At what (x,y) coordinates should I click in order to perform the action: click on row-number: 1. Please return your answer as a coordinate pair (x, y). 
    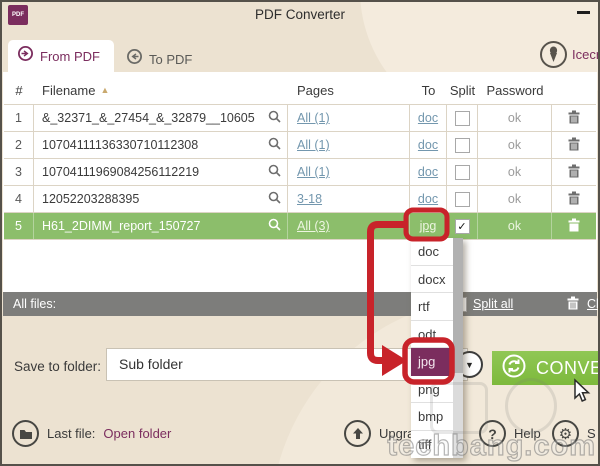
    Looking at the image, I should click on (19, 118).